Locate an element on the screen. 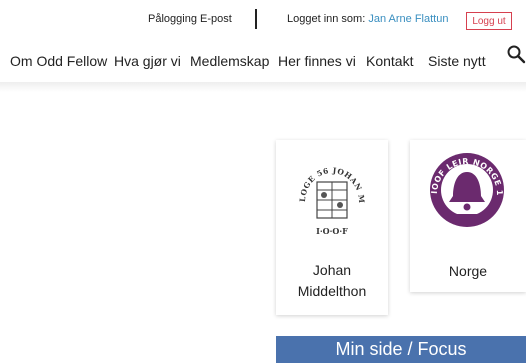  login-email-link: Pålogging E-post is located at coordinates (190, 19).